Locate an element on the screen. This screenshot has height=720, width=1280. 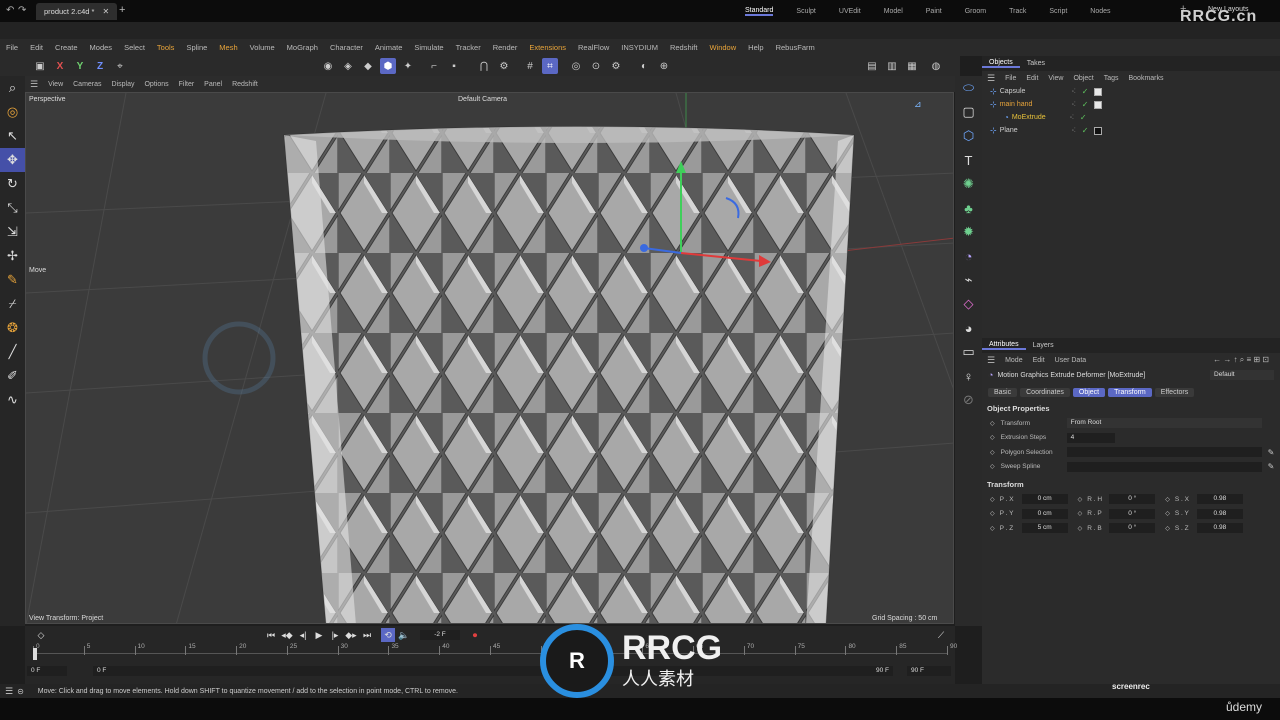
transform-value: 5 cm is located at coordinates (1044, 528).